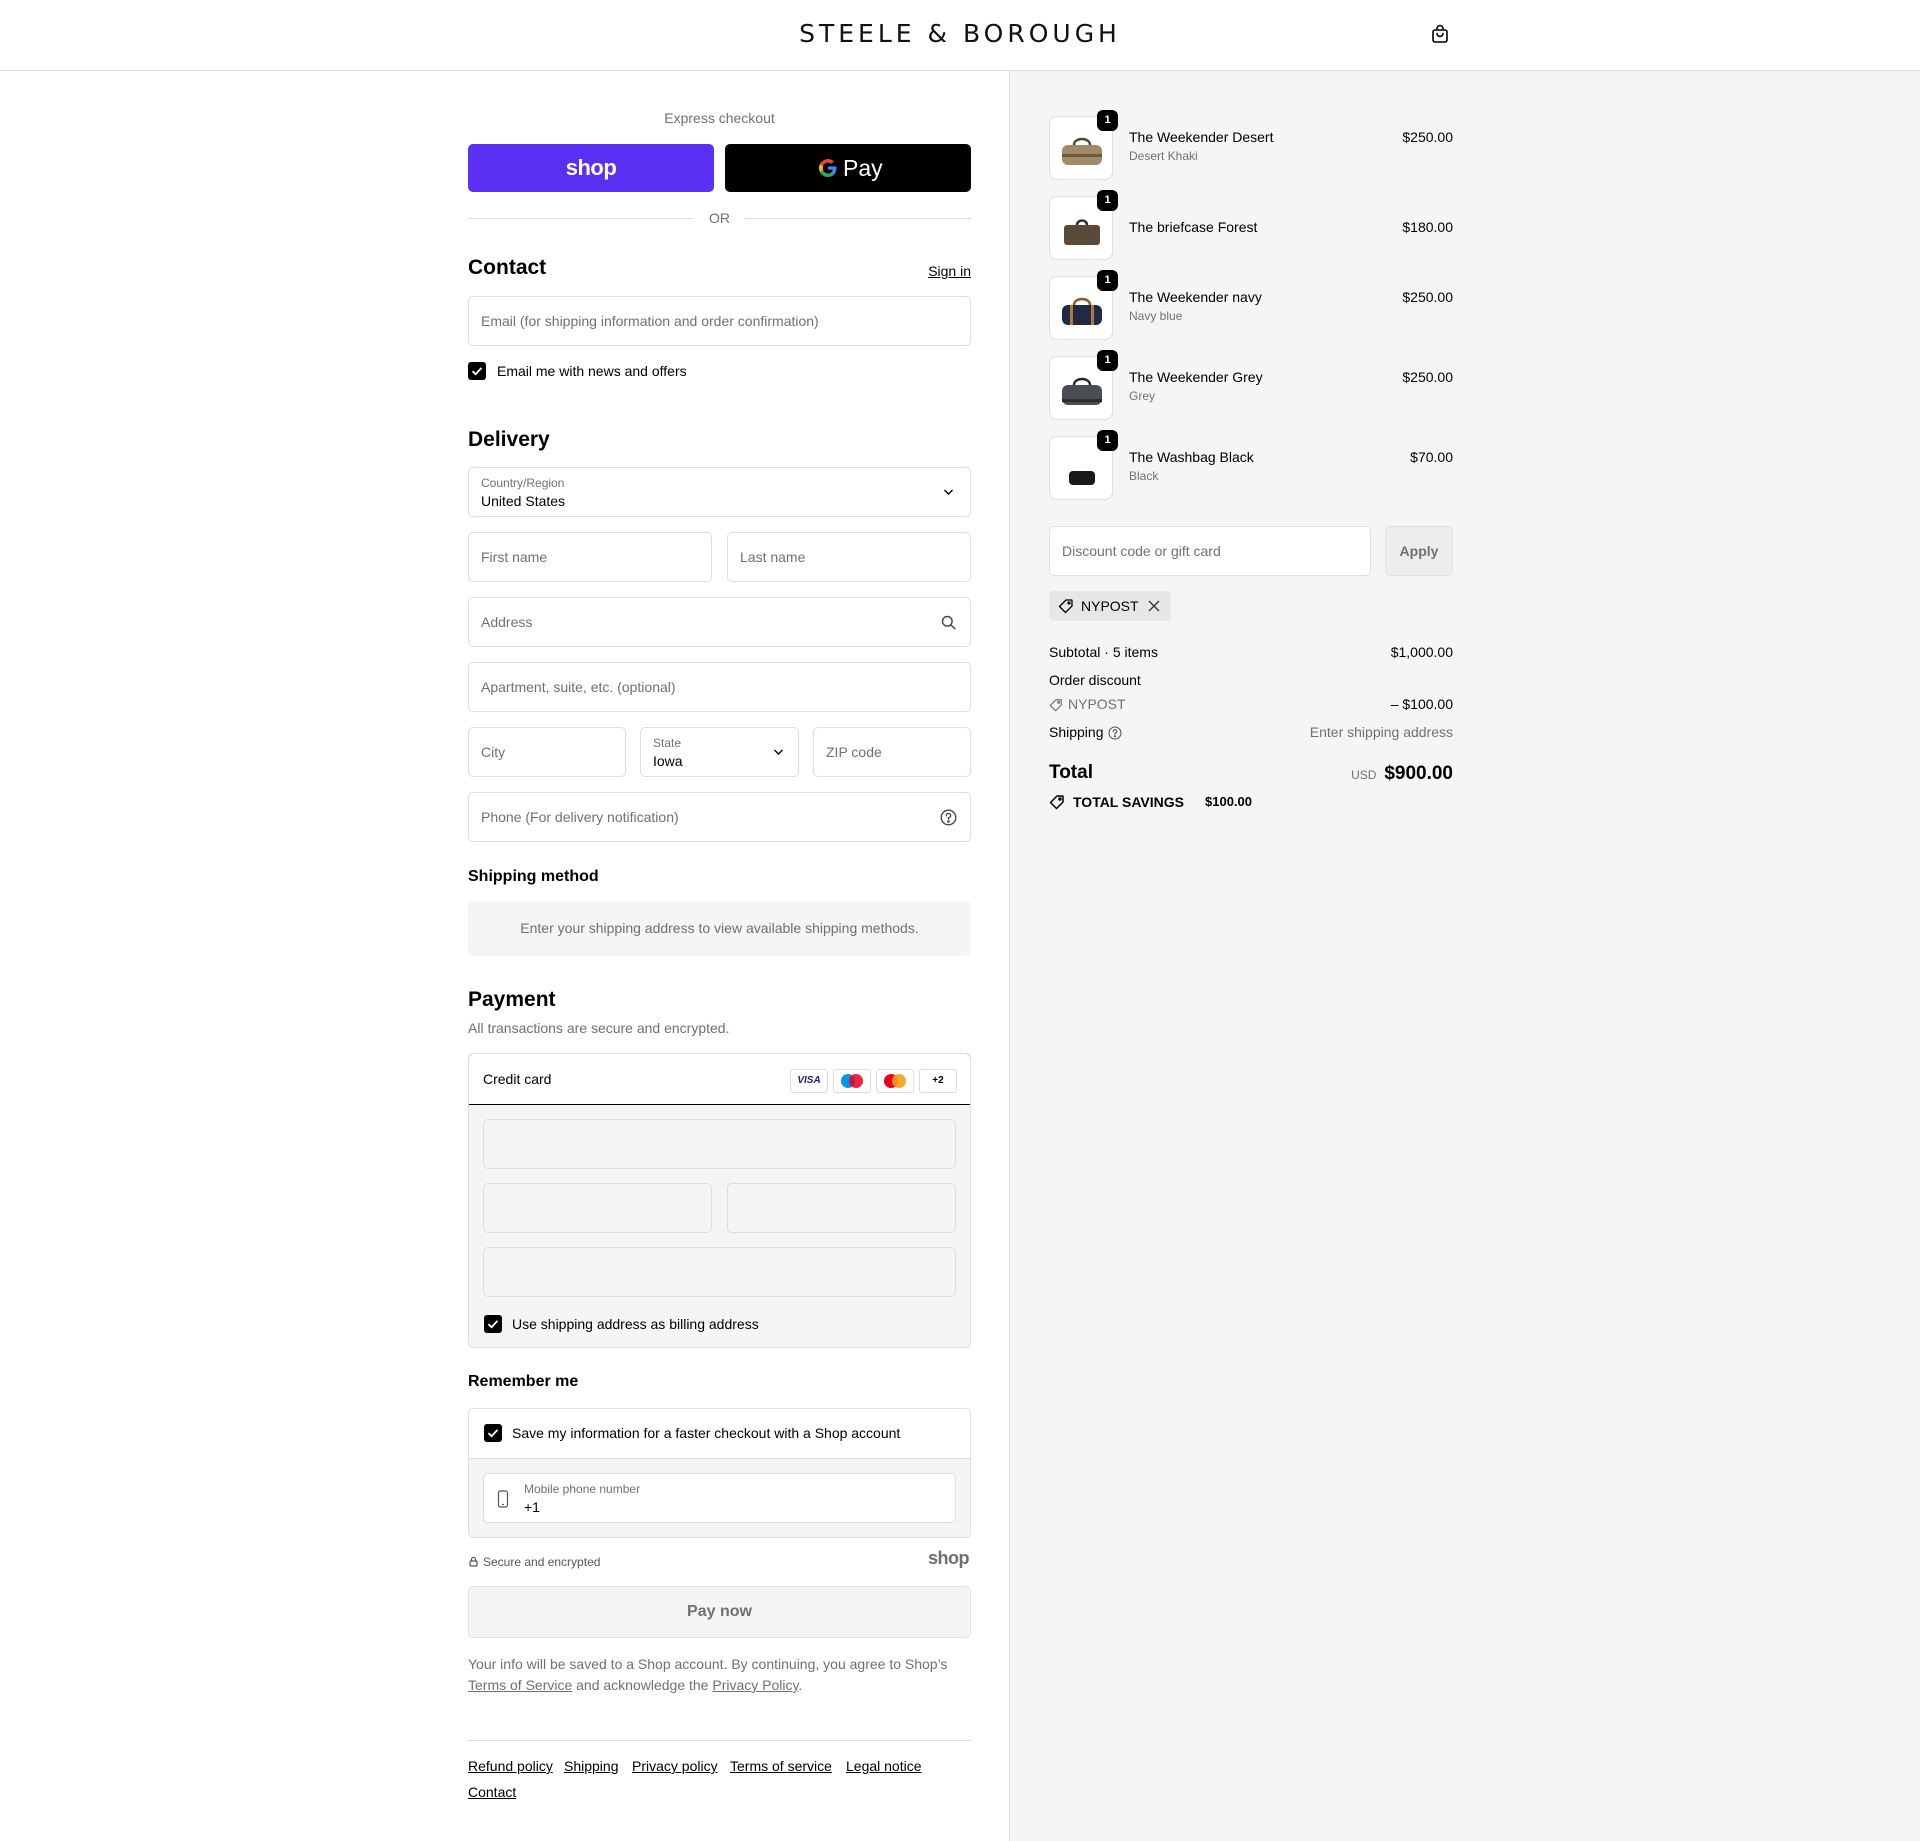 The width and height of the screenshot is (1920, 1841). What do you see at coordinates (1128, 802) in the screenshot?
I see `total-savings-label: TOTAL SAVINGS` at bounding box center [1128, 802].